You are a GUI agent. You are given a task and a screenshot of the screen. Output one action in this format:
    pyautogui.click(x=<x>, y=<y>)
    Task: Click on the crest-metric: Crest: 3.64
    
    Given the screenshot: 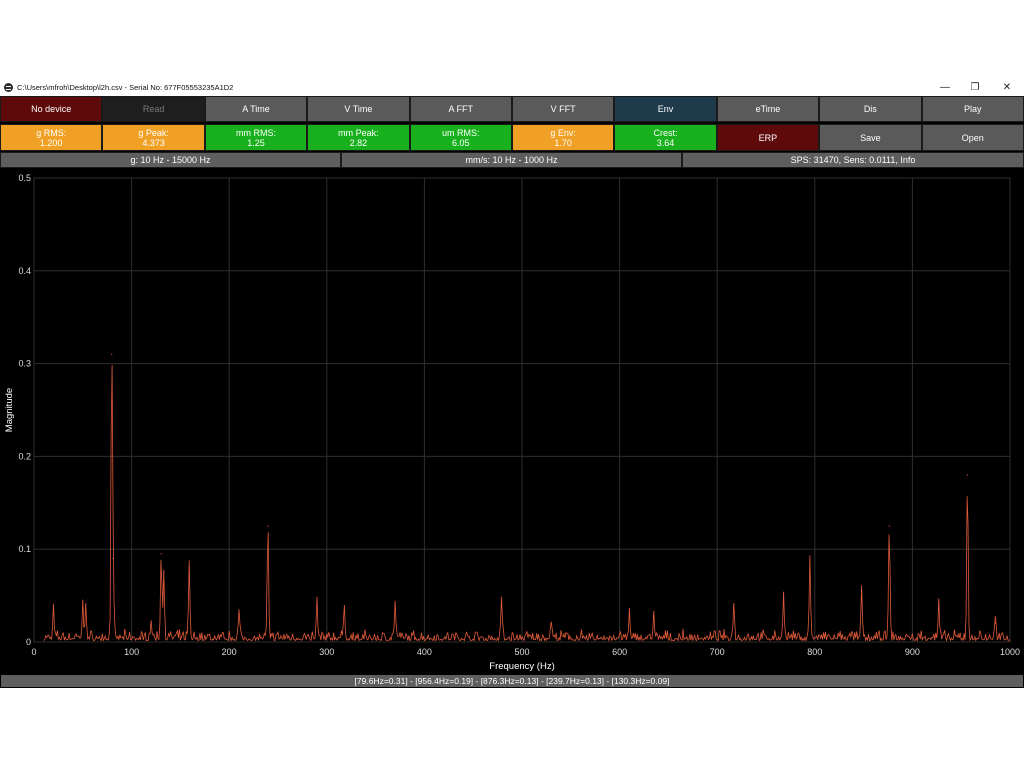 What is the action you would take?
    pyautogui.click(x=665, y=137)
    